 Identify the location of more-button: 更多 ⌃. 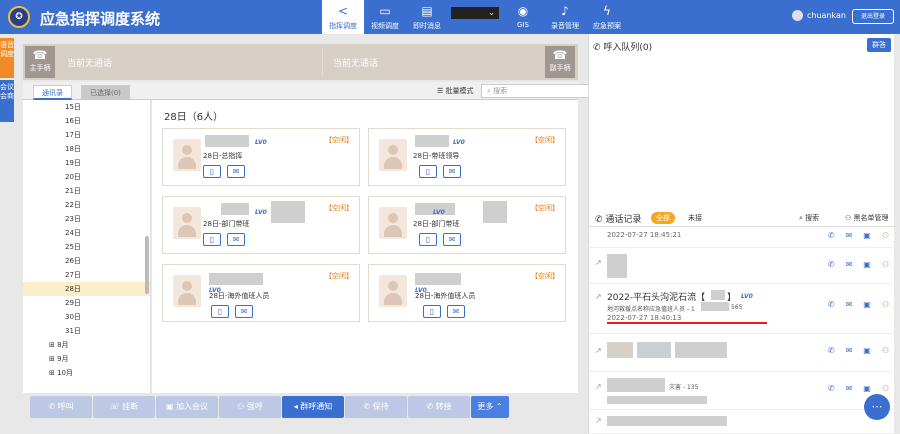
(490, 407).